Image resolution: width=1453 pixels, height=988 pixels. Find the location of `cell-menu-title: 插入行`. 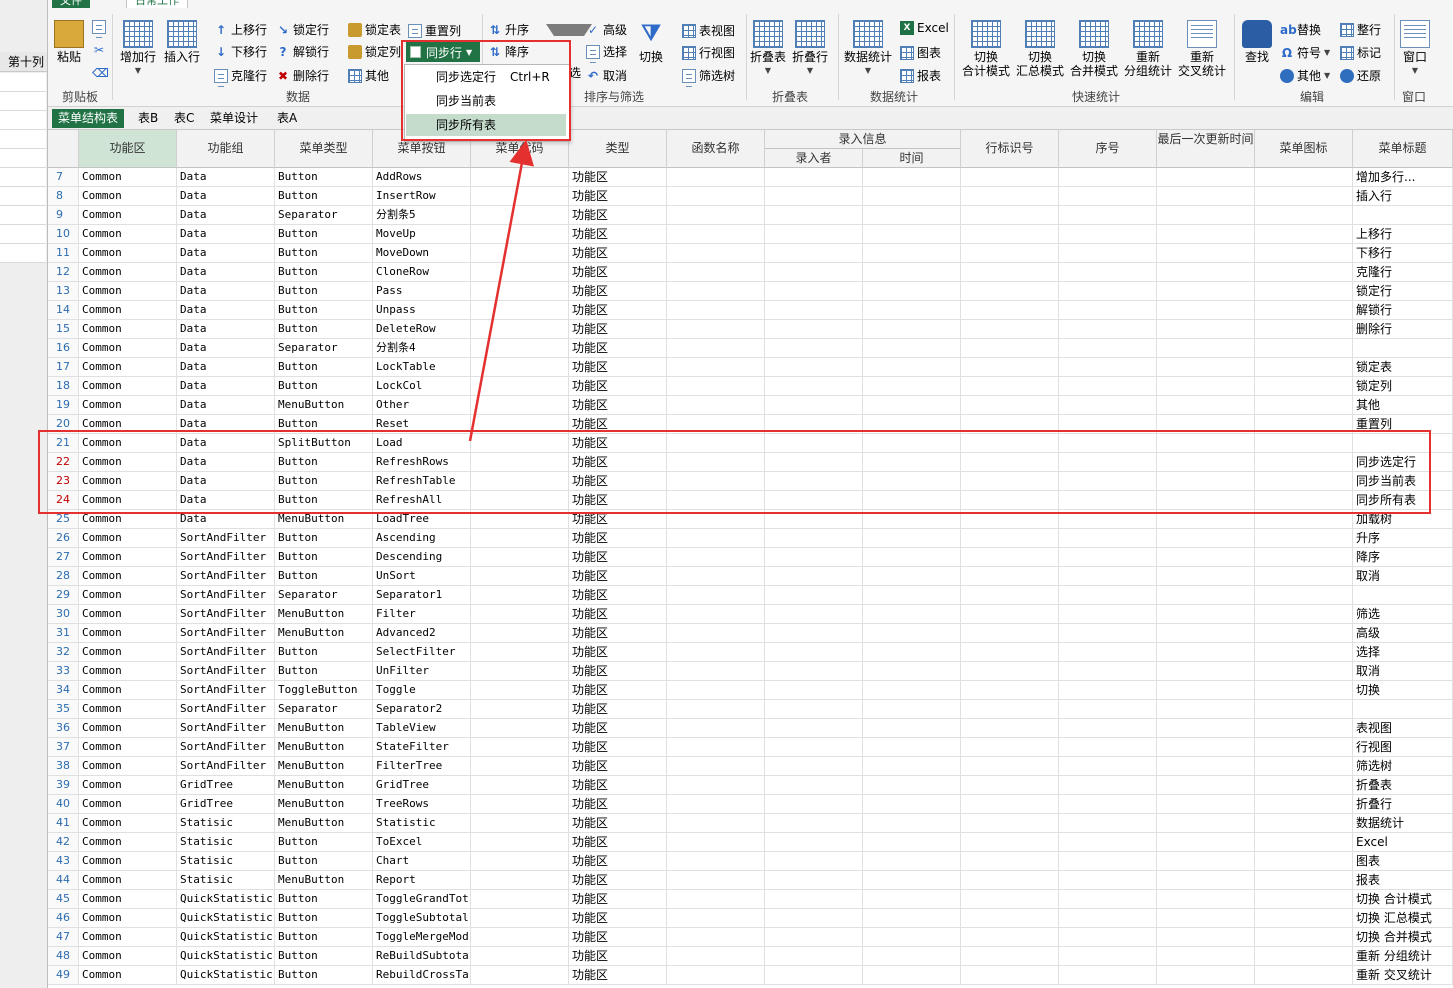

cell-menu-title: 插入行 is located at coordinates (1403, 196).